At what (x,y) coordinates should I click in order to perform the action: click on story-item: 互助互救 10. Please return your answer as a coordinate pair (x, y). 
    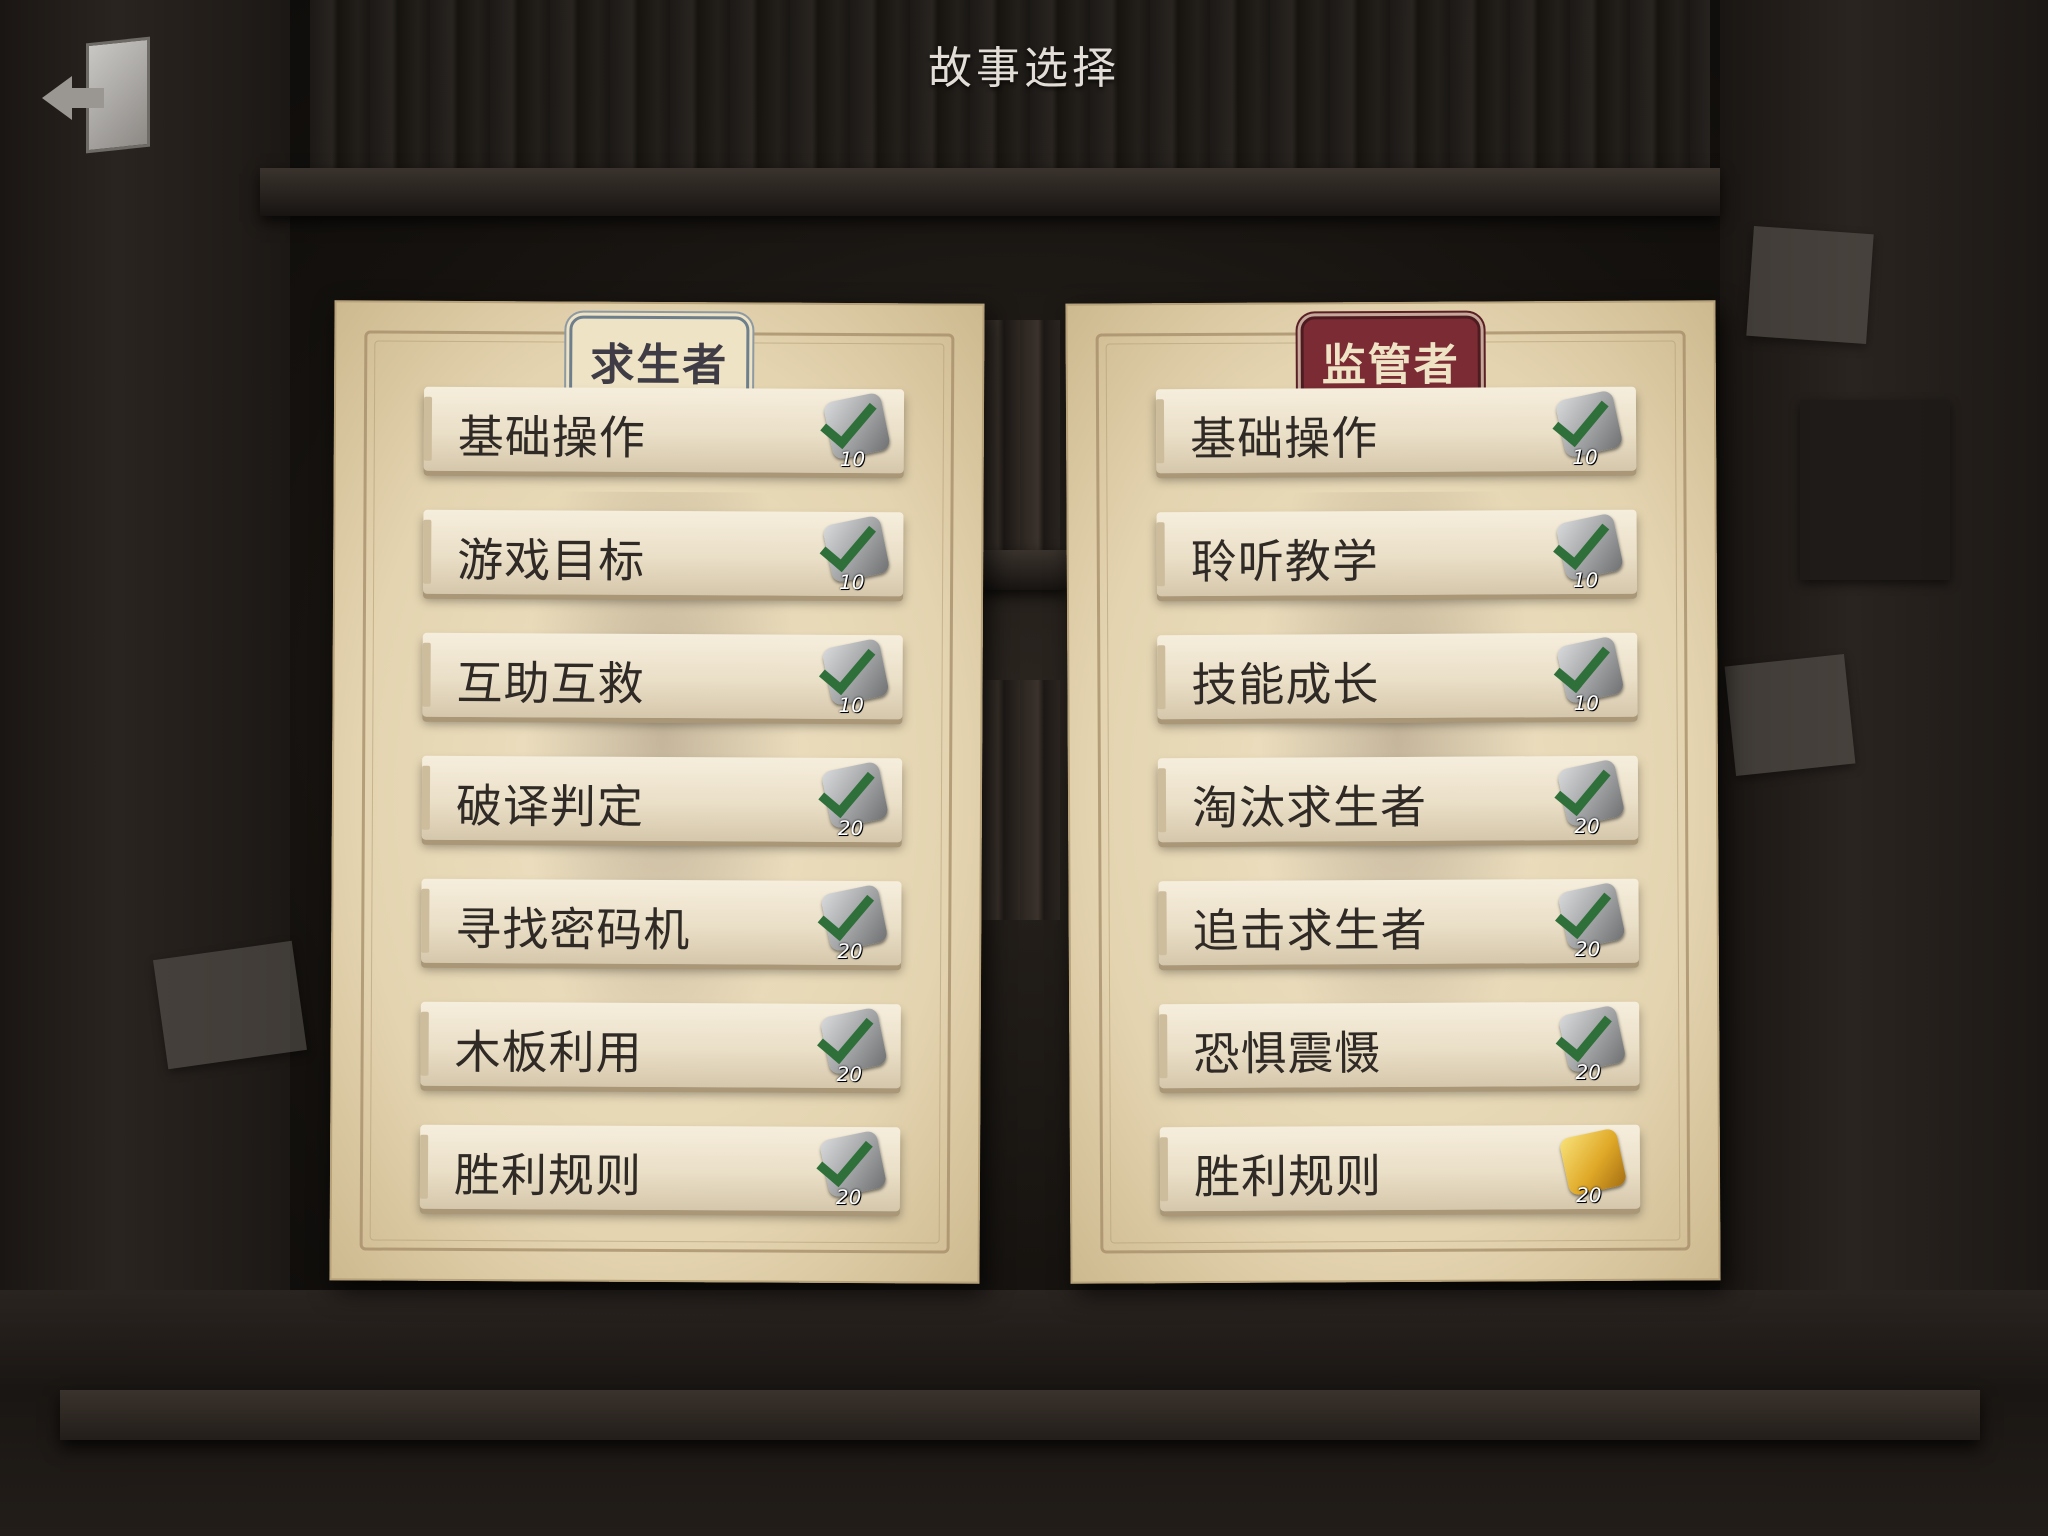
    Looking at the image, I should click on (662, 676).